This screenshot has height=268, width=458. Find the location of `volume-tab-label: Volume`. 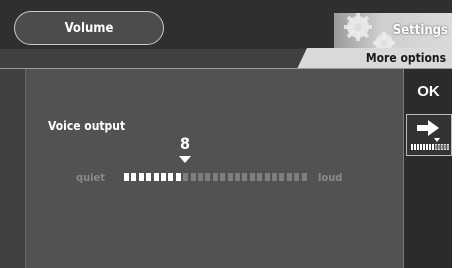

volume-tab-label: Volume is located at coordinates (89, 28).